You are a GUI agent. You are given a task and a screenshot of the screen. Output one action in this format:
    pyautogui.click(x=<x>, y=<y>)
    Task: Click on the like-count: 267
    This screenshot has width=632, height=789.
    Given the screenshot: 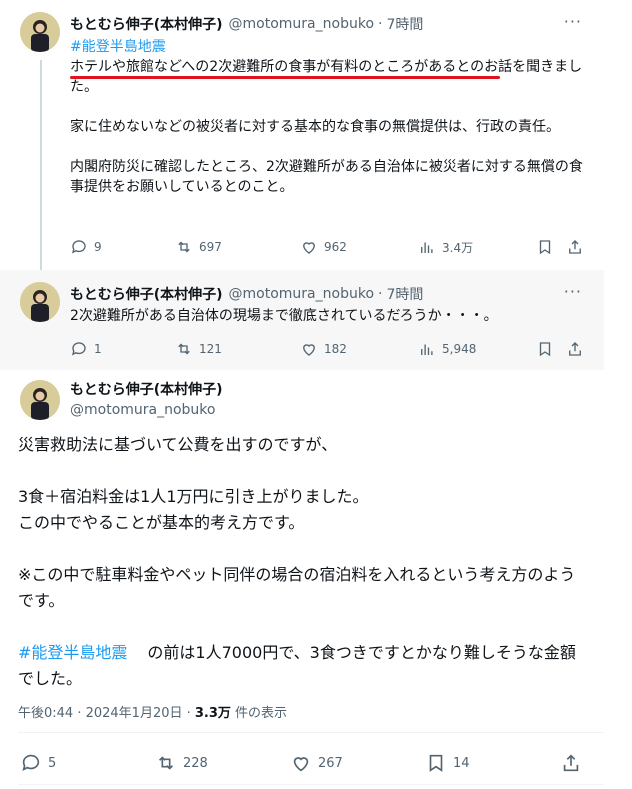 What is the action you would take?
    pyautogui.click(x=330, y=763)
    